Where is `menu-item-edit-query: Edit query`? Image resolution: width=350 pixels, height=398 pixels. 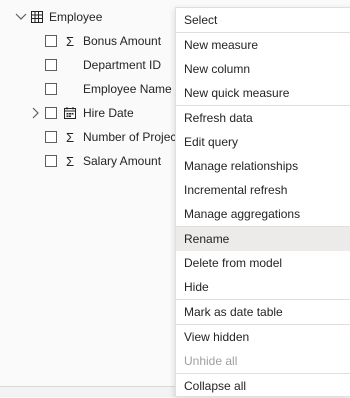
menu-item-edit-query: Edit query is located at coordinates (263, 142).